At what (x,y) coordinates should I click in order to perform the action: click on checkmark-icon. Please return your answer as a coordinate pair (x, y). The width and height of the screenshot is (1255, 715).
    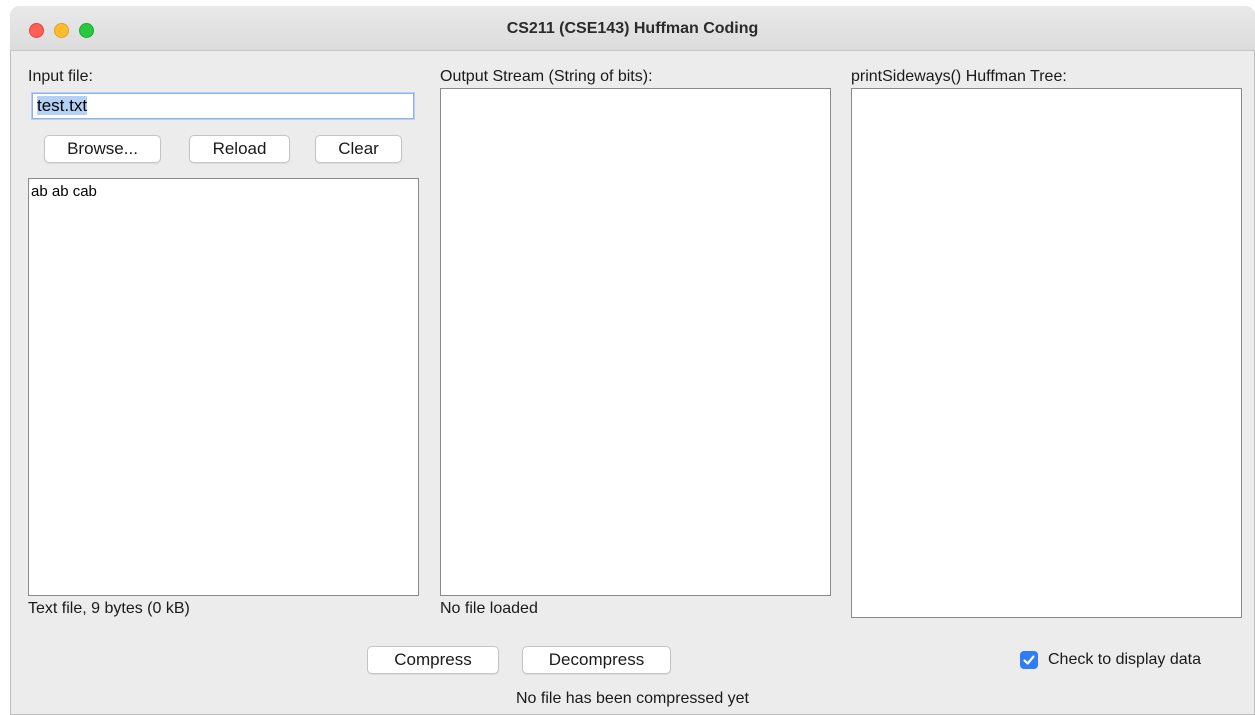
    Looking at the image, I should click on (1029, 660).